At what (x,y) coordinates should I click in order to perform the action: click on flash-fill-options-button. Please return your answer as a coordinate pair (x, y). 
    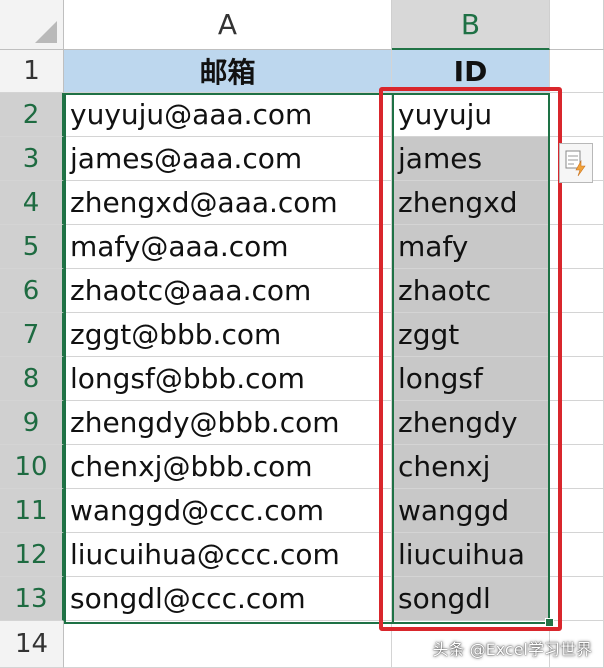
    Looking at the image, I should click on (576, 163).